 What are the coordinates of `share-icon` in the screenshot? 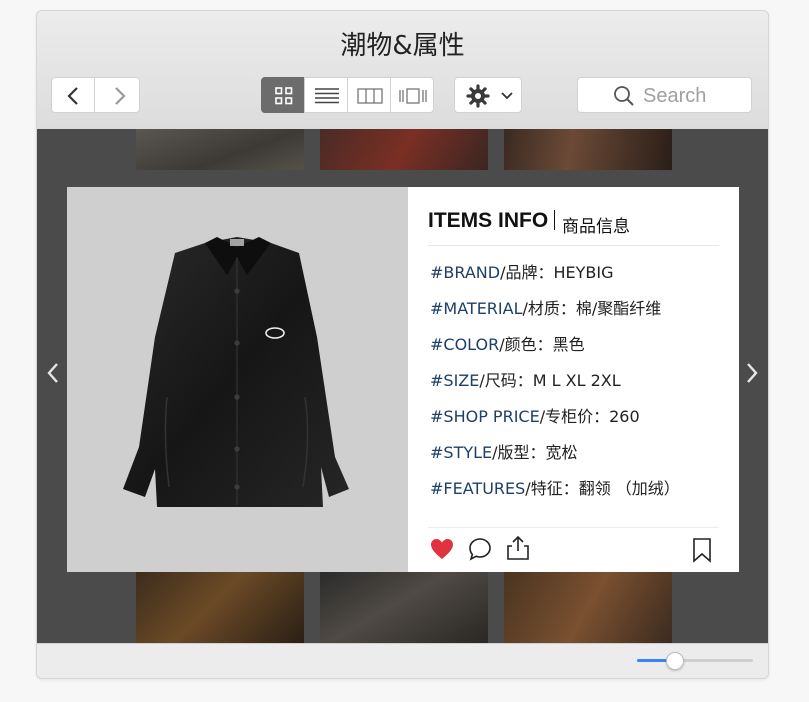 It's located at (518, 548).